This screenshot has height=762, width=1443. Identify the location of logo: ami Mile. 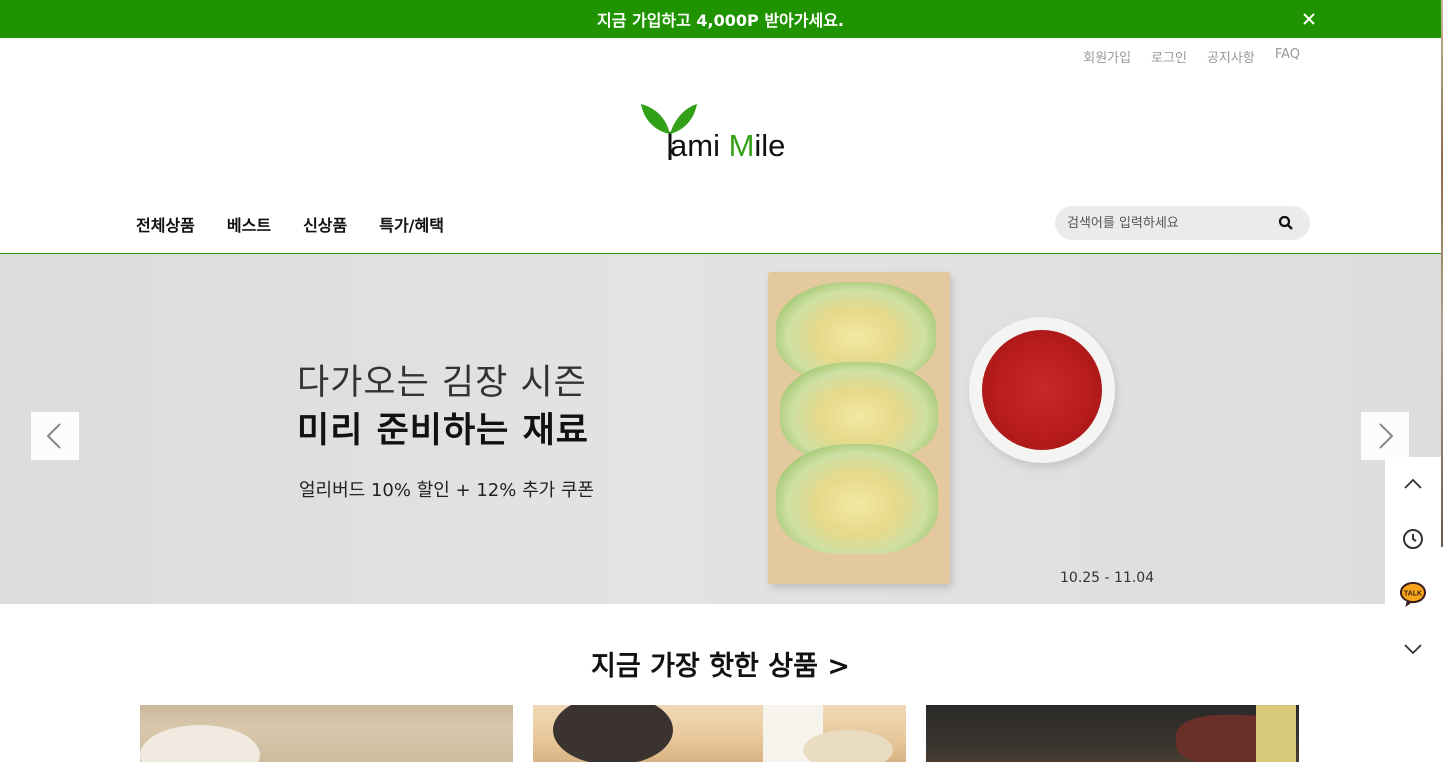
(722, 134).